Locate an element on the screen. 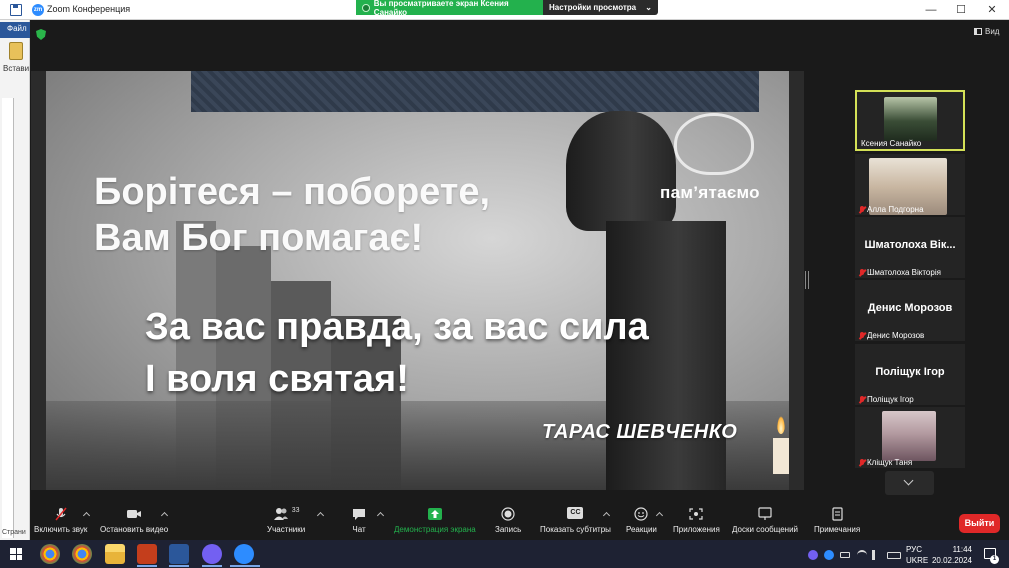 The height and width of the screenshot is (568, 1009). participants-count: 33 is located at coordinates (295, 510).